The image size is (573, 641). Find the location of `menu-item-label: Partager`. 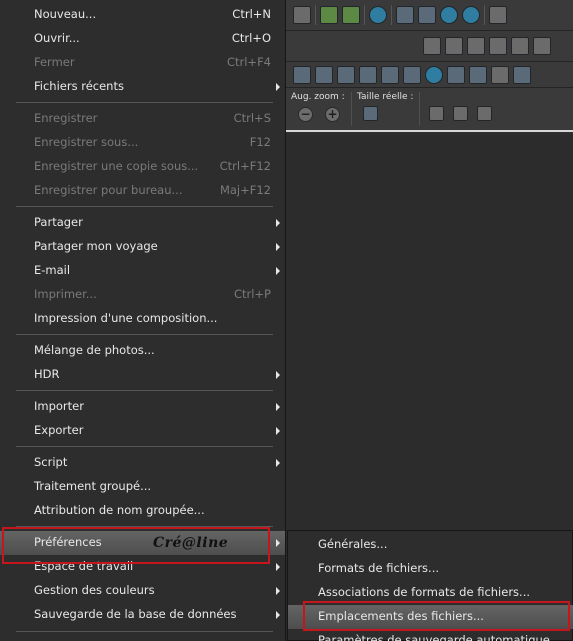

menu-item-label: Partager is located at coordinates (58, 222).